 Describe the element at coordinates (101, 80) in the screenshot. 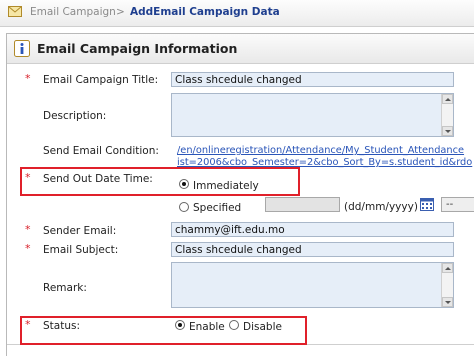

I see `campaign-title-label: Email Campaign Title:` at that location.